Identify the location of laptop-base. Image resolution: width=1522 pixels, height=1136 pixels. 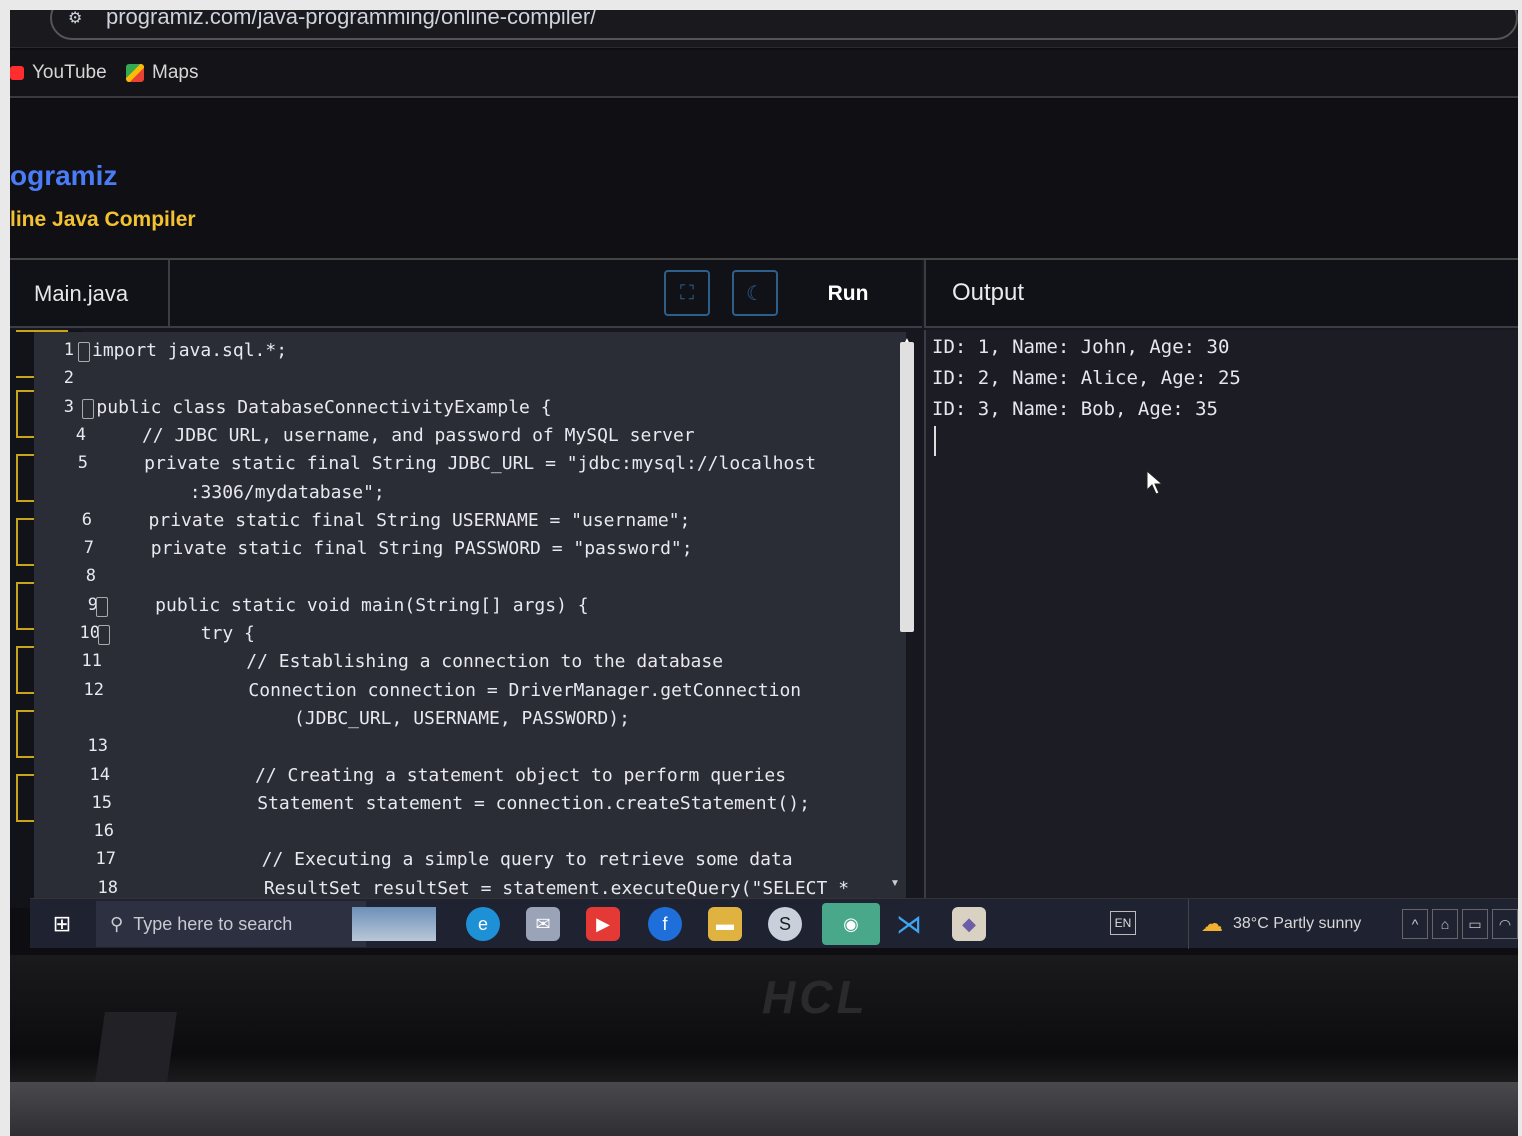
(764, 1109).